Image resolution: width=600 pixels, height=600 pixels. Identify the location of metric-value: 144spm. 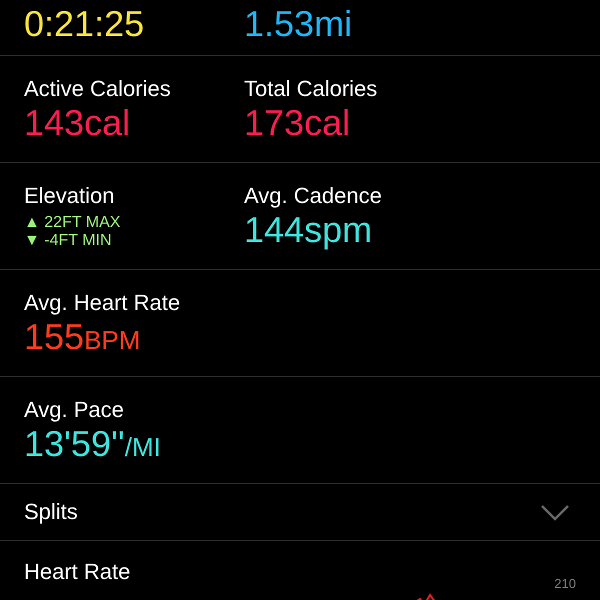
(308, 230).